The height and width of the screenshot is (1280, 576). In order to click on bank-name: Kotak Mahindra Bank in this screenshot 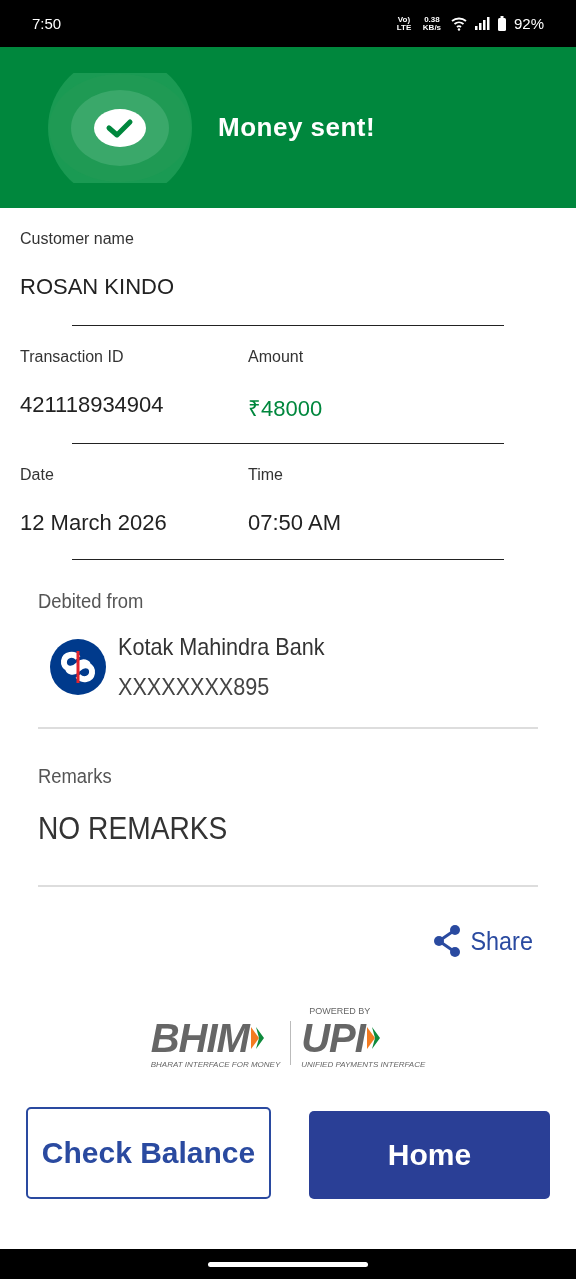, I will do `click(221, 647)`.